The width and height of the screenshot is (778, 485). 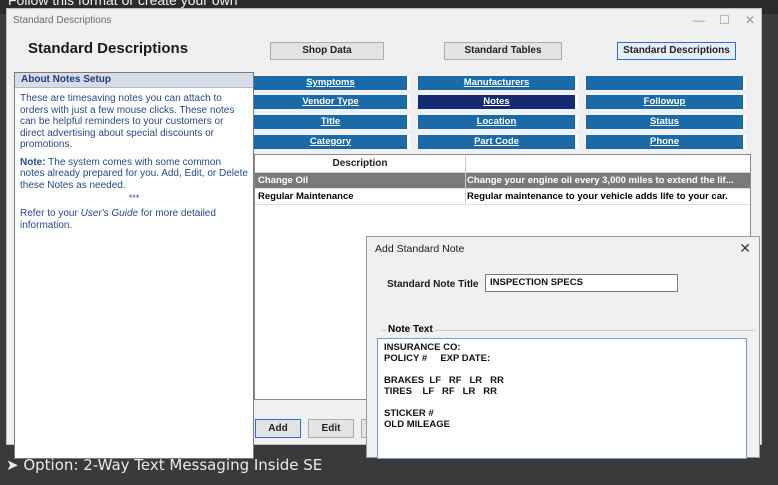 What do you see at coordinates (327, 51) in the screenshot?
I see `shop-data-button: Shop Data` at bounding box center [327, 51].